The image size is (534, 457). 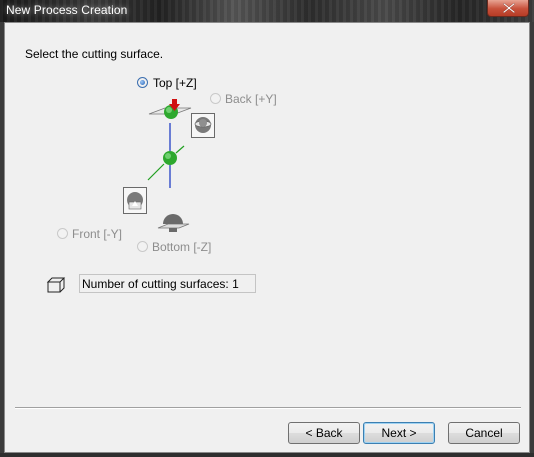 What do you see at coordinates (182, 247) in the screenshot?
I see `radio-bottom-label: Bottom [-Z]` at bounding box center [182, 247].